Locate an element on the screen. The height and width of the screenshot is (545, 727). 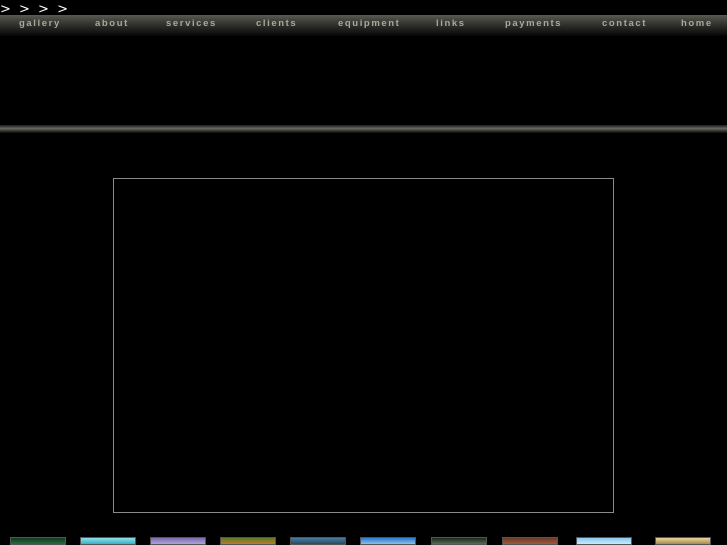
thumbnail-sky-cyan is located at coordinates (108, 541).